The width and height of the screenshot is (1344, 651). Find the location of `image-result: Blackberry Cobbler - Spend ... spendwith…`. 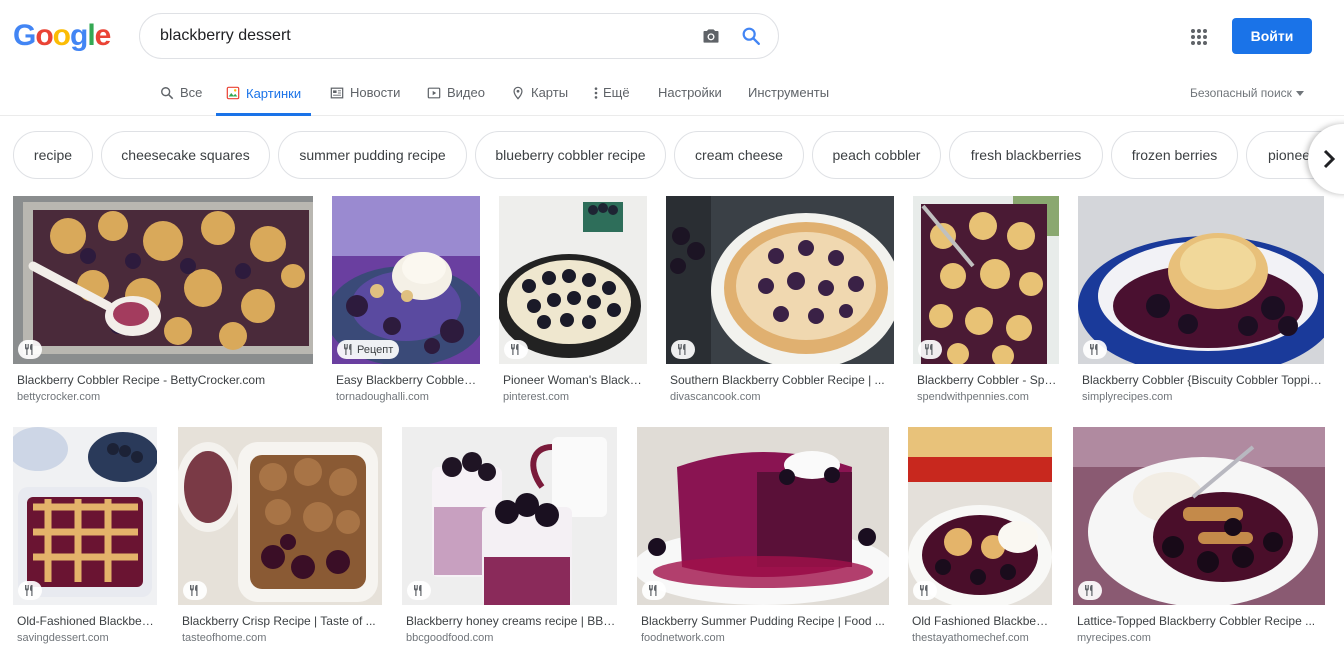

image-result: Blackberry Cobbler - Spend ... spendwith… is located at coordinates (986, 301).